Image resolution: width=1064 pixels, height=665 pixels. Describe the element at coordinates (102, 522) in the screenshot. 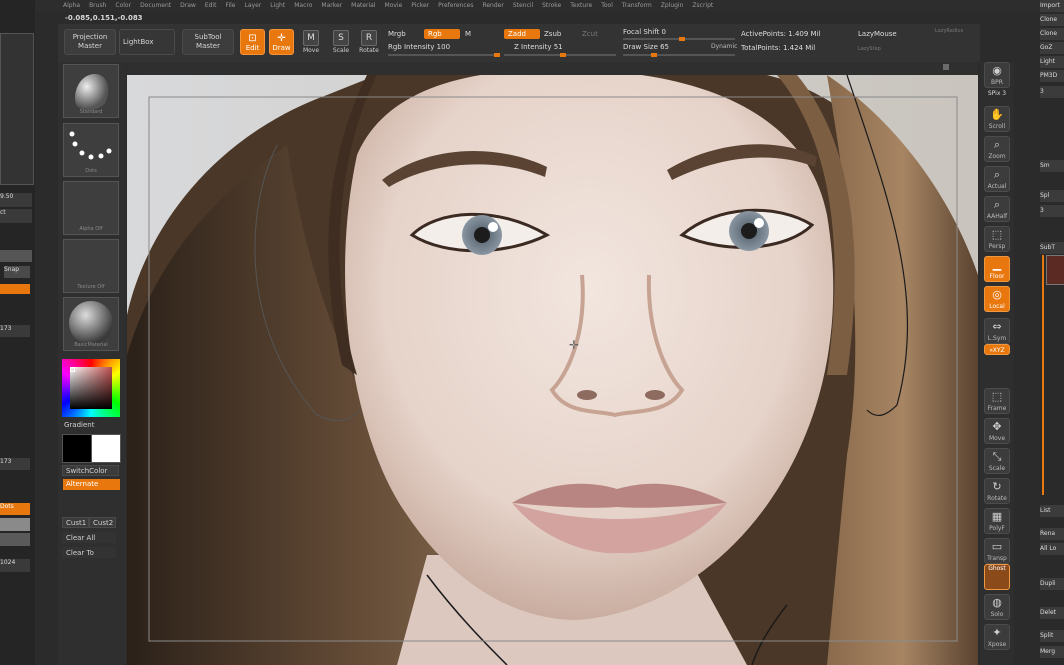

I see `cust2-button: Cust2` at that location.